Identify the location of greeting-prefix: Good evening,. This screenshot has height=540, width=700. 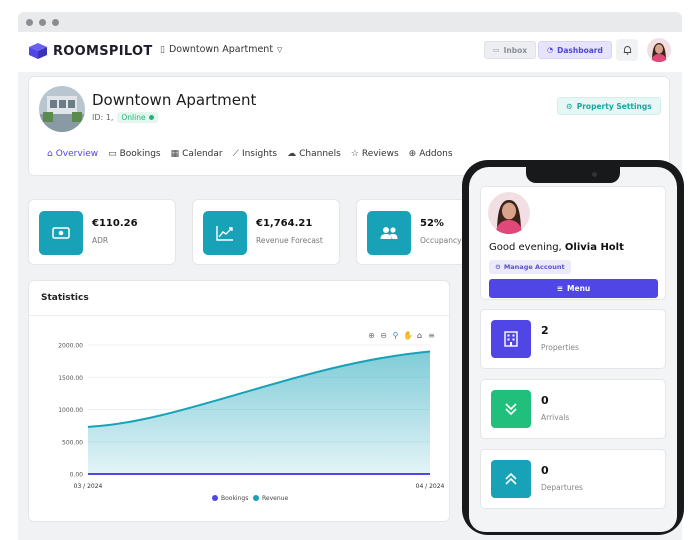
(527, 247).